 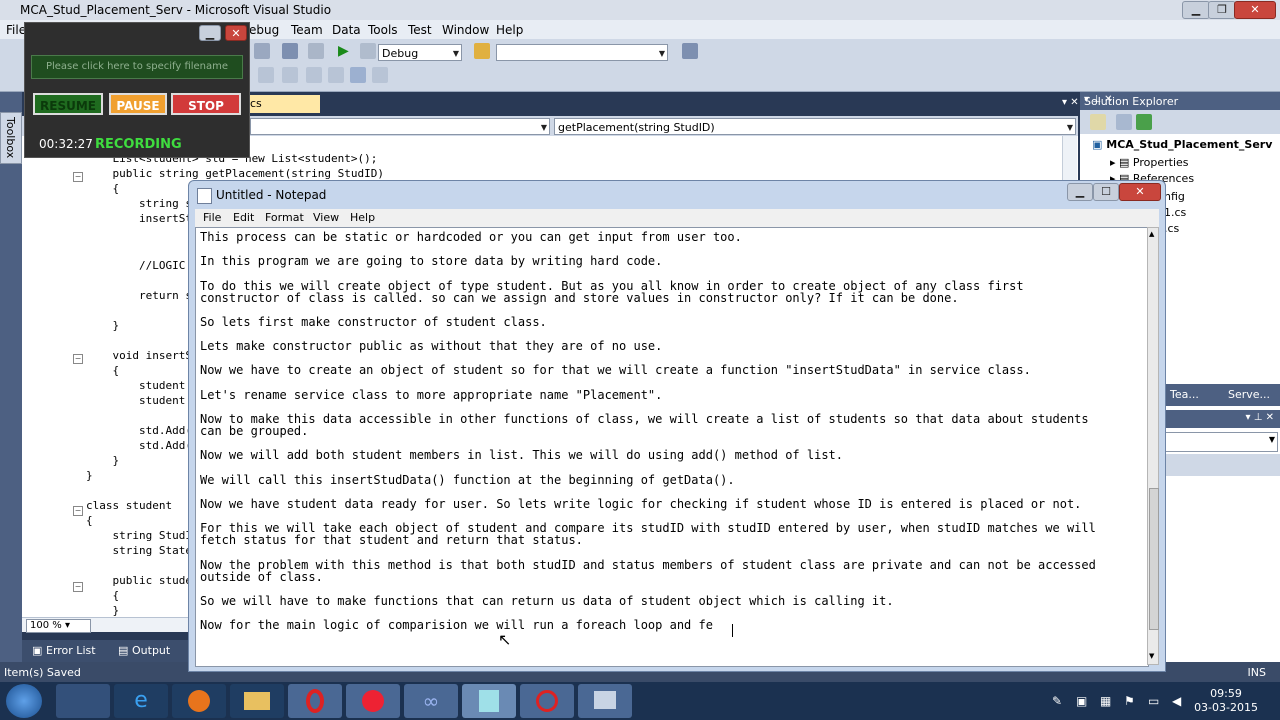 I want to click on notepad-scroll-thumb, so click(x=1154, y=559).